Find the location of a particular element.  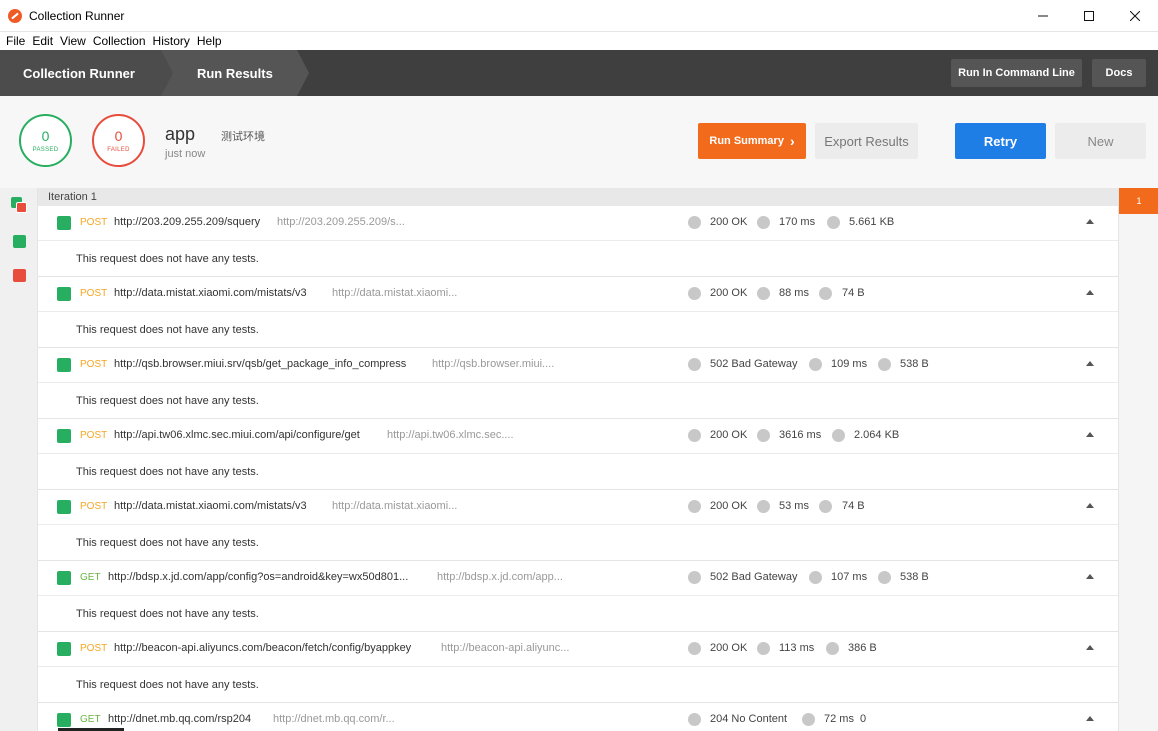

filter-passed-icon is located at coordinates (19, 241).